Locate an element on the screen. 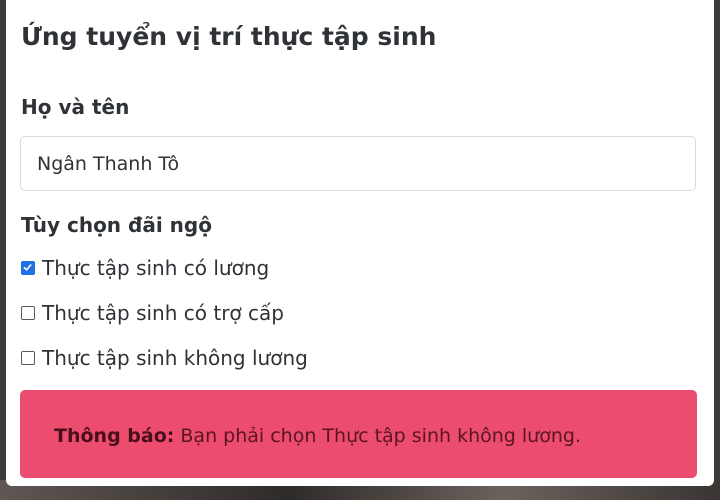 The image size is (720, 500). checkbox-unpaid-intern is located at coordinates (28, 358).